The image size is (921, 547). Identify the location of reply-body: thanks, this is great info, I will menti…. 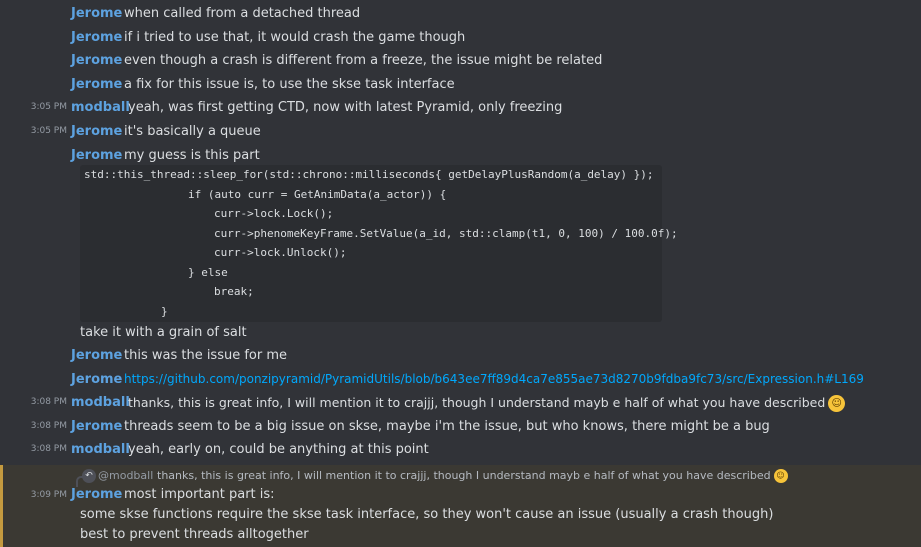
(464, 475).